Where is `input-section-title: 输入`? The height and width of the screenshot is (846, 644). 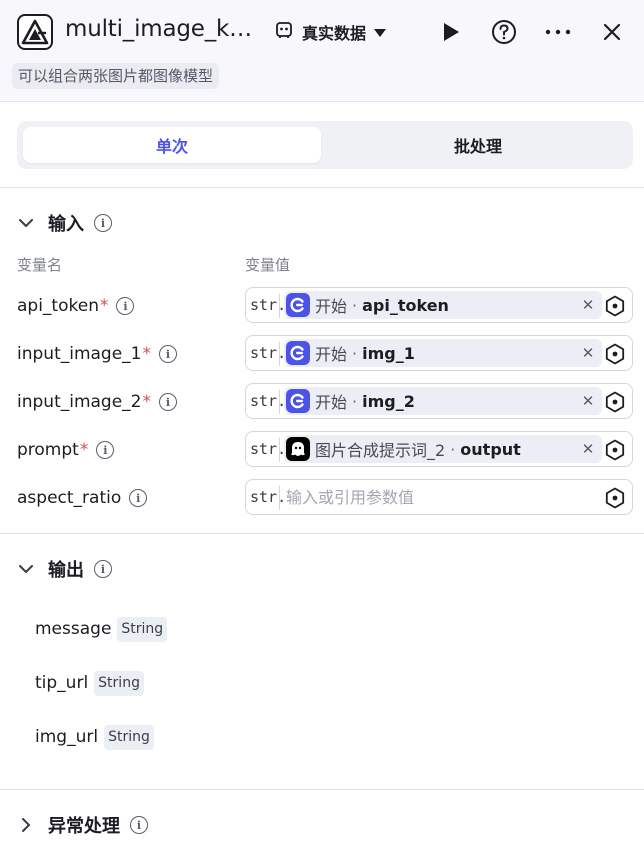
input-section-title: 输入 is located at coordinates (66, 224).